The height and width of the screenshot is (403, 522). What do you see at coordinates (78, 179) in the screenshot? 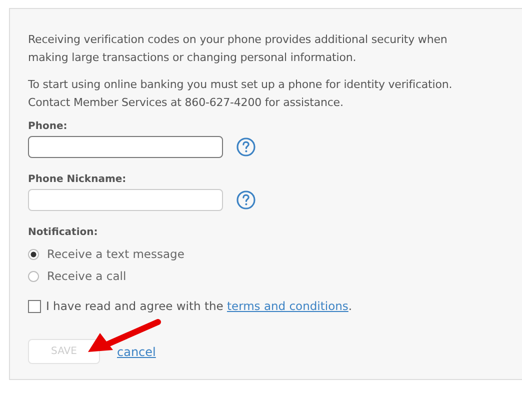
I see `field-label: Phone Nickname:` at bounding box center [78, 179].